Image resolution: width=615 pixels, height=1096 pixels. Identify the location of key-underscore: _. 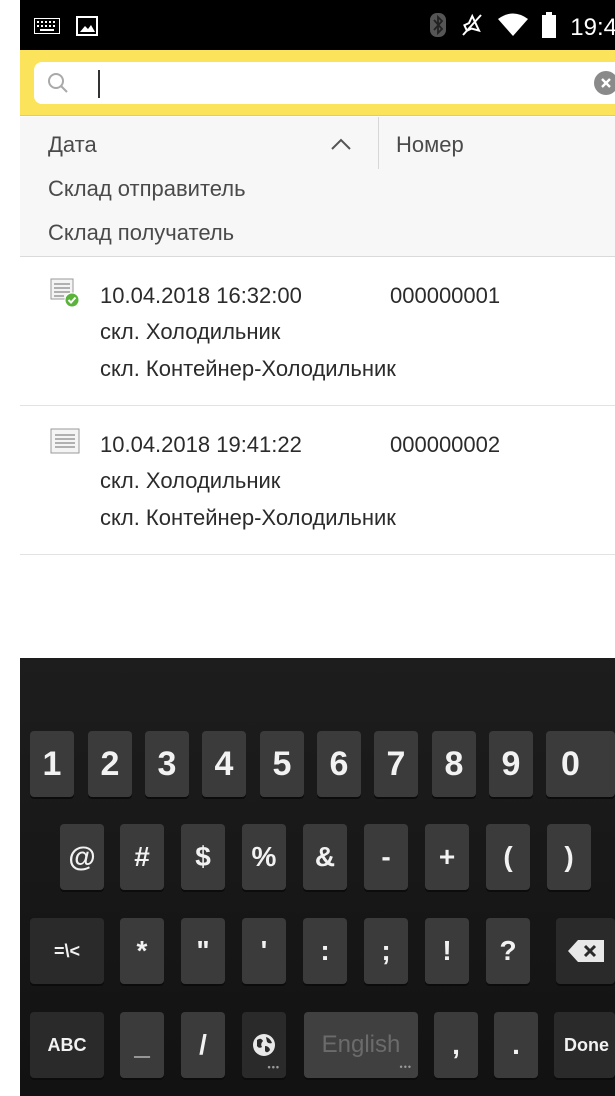
(142, 1045).